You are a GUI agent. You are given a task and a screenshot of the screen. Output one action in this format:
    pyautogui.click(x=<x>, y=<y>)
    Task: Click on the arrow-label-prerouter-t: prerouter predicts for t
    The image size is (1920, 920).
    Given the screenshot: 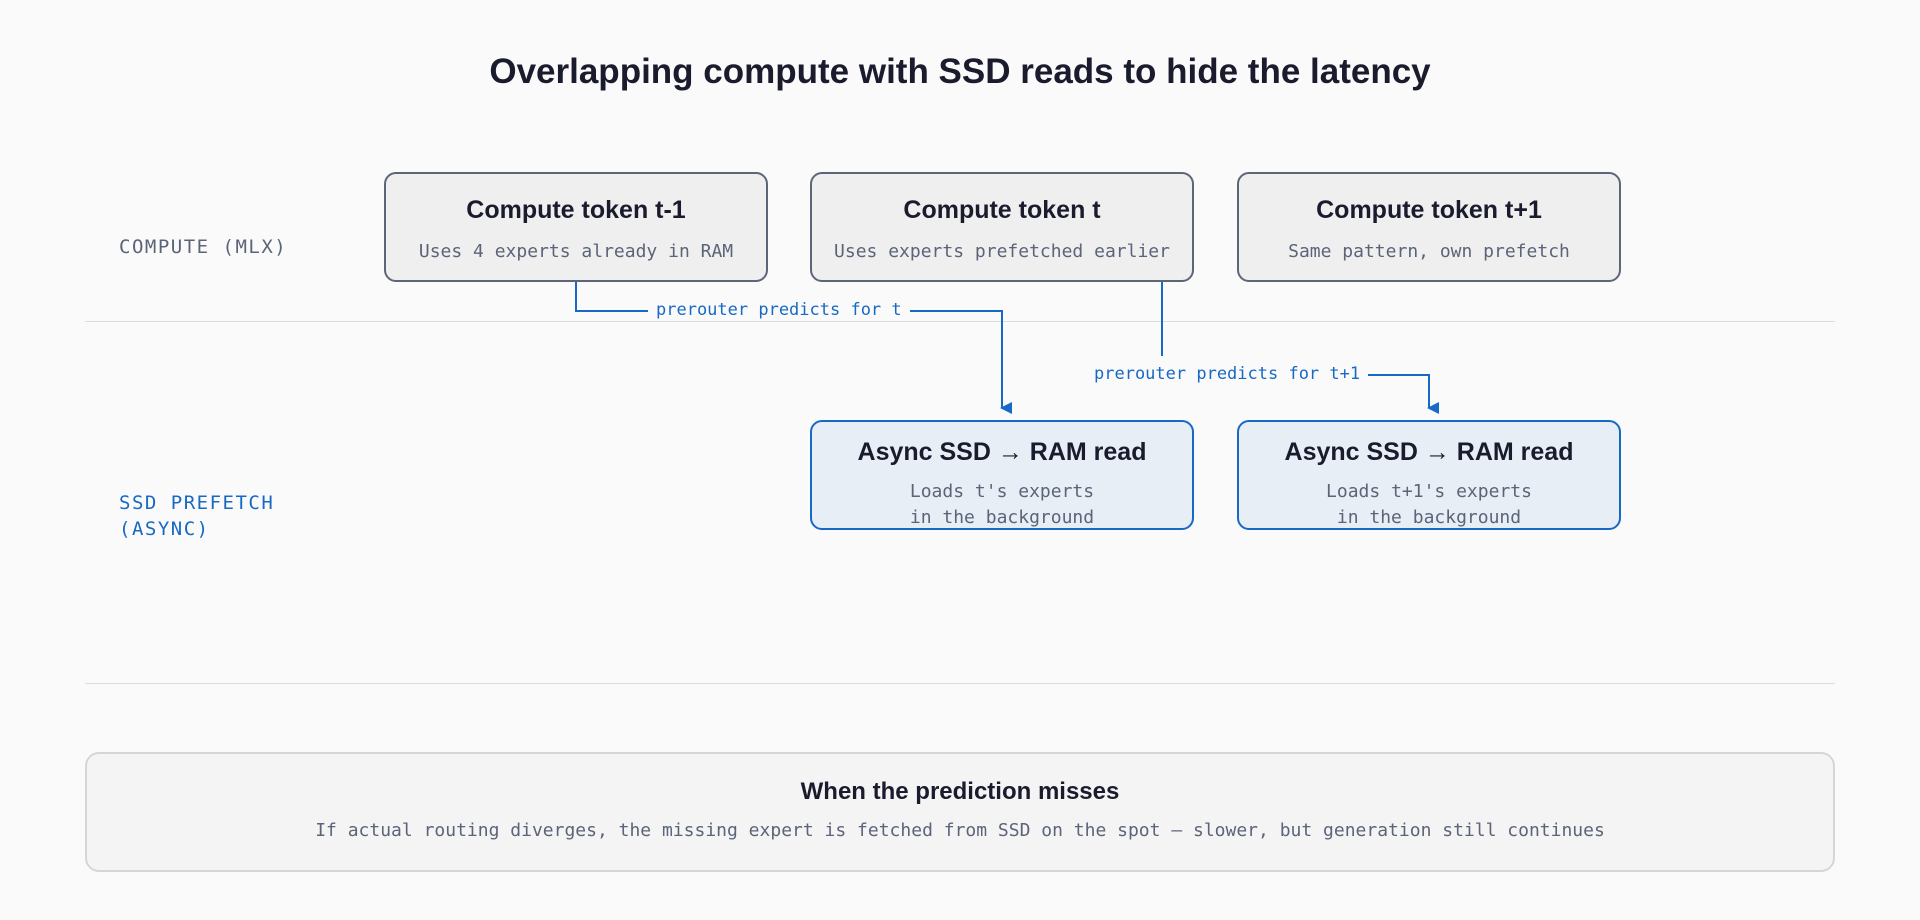 What is the action you would take?
    pyautogui.click(x=779, y=310)
    